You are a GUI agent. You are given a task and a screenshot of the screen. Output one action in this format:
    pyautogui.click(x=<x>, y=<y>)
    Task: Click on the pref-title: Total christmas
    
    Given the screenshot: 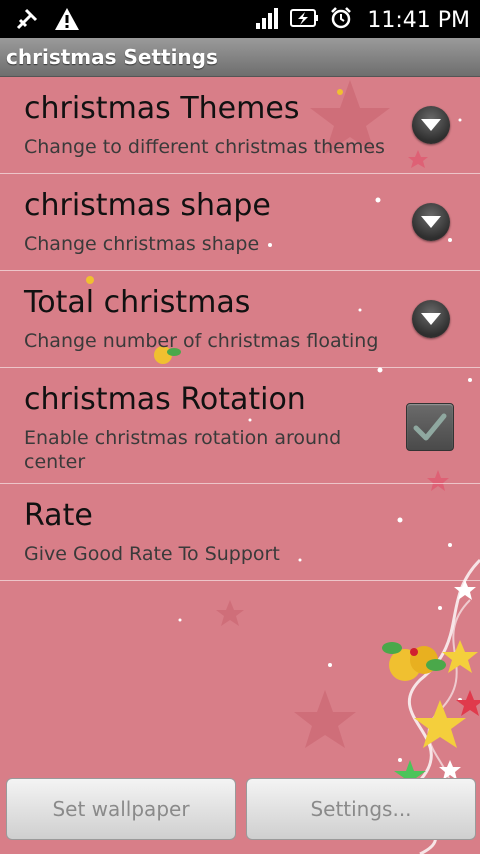 What is the action you would take?
    pyautogui.click(x=137, y=302)
    